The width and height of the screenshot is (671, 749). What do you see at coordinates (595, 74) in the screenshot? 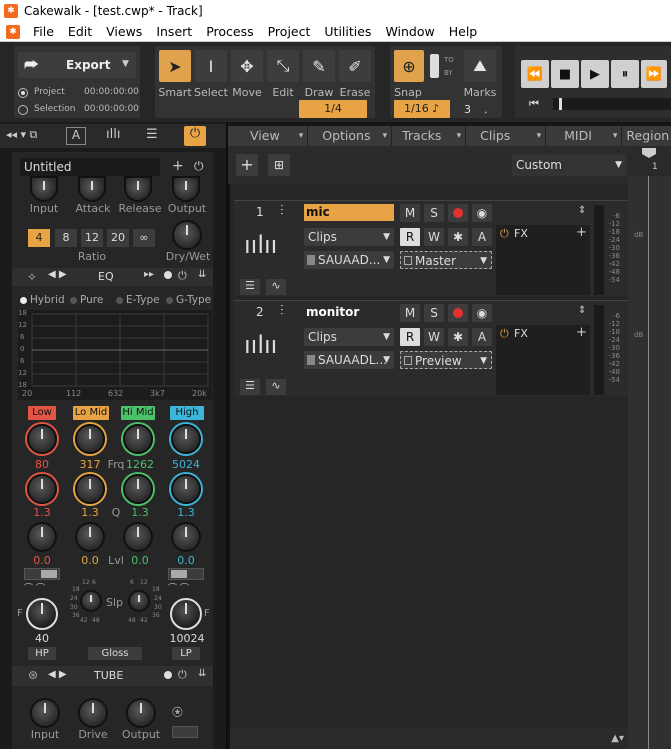
I see `play-button: ▶` at bounding box center [595, 74].